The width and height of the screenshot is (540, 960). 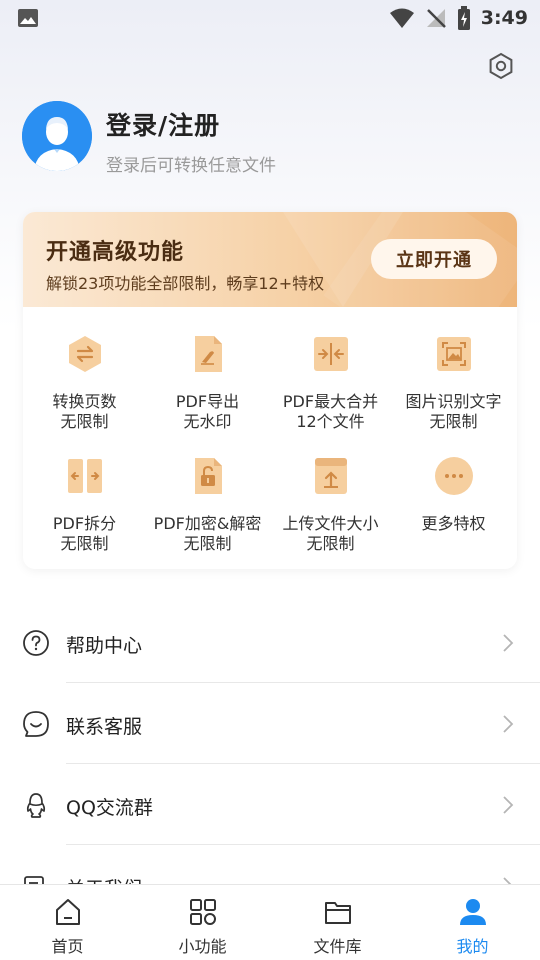 I want to click on customer-service-icon, so click(x=36, y=724).